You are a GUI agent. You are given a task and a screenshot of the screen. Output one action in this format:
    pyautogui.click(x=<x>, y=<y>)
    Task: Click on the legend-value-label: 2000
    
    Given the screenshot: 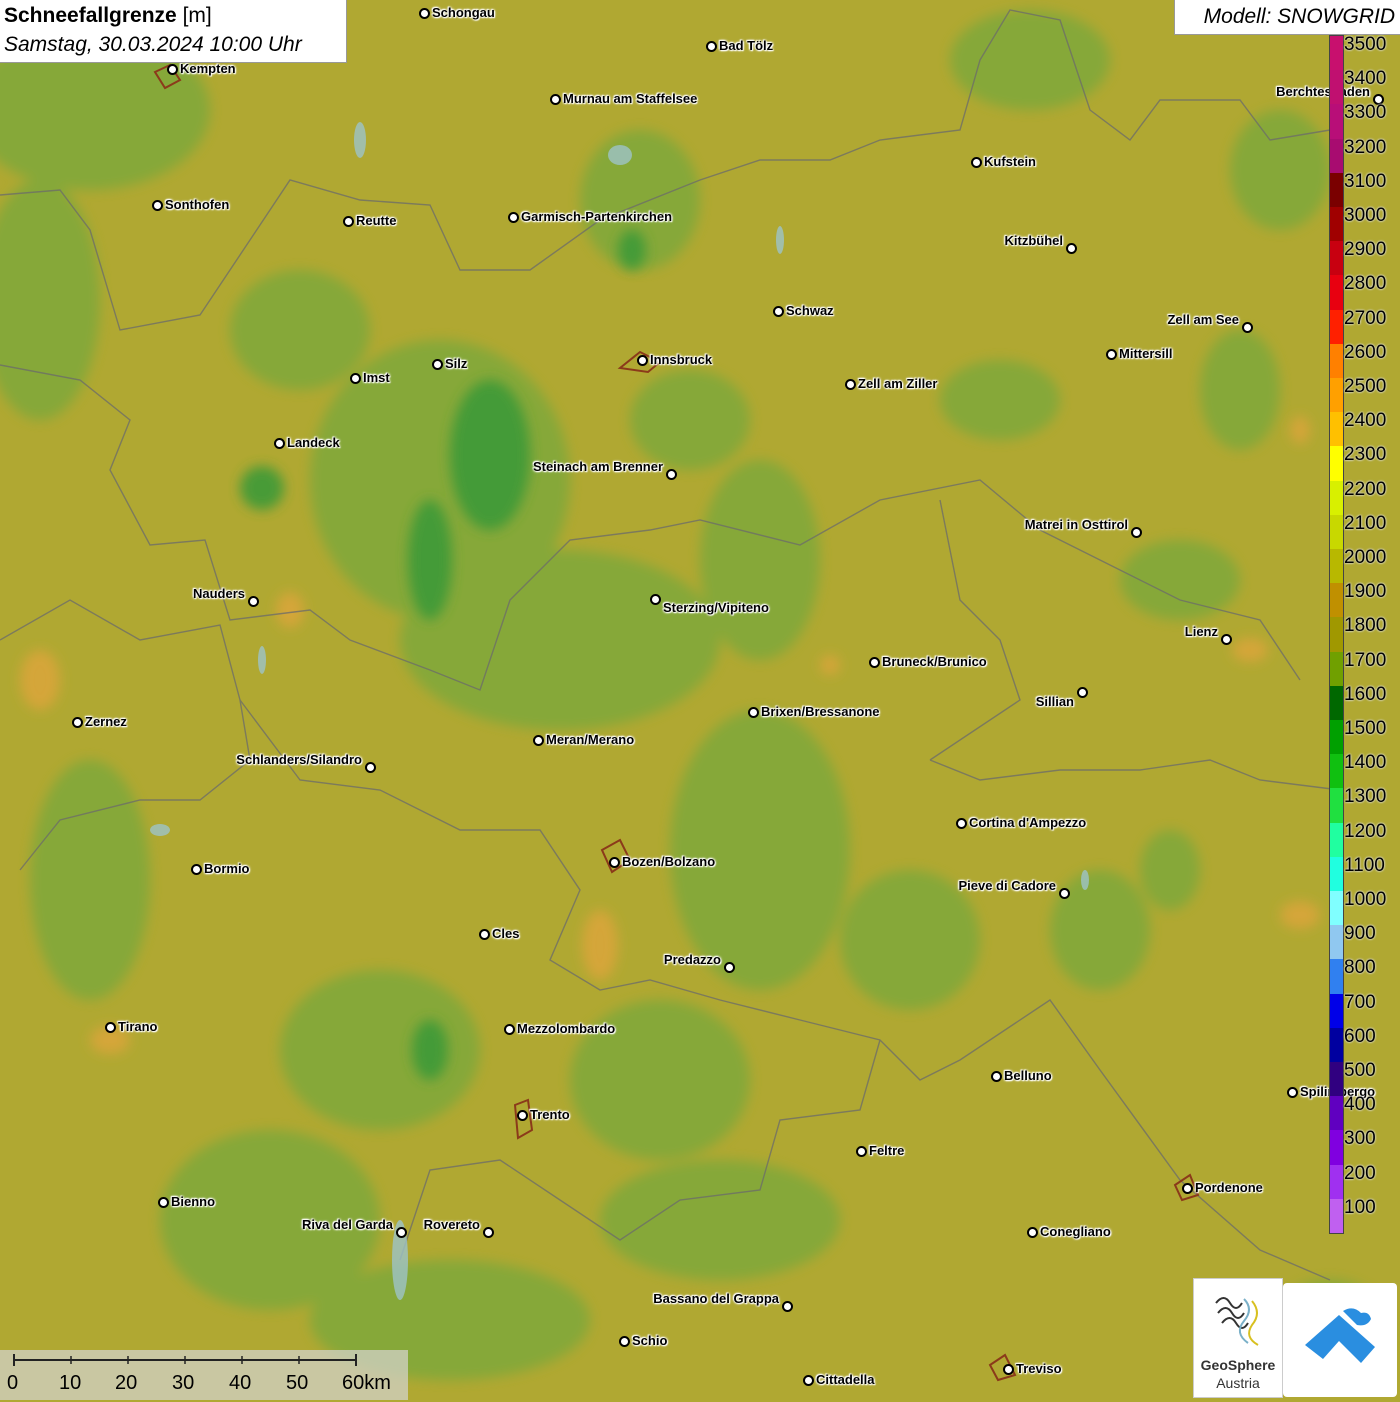 What is the action you would take?
    pyautogui.click(x=1365, y=557)
    